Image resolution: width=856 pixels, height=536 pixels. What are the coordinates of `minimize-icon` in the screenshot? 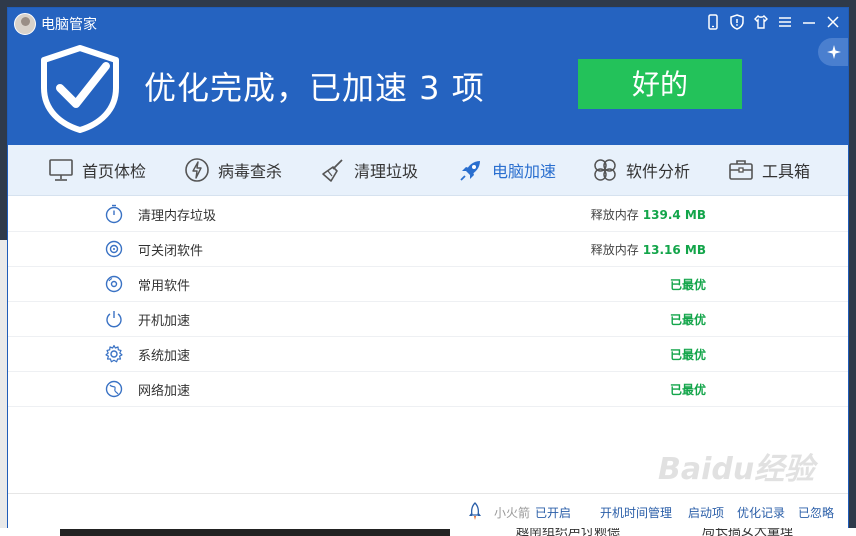 It's located at (809, 22).